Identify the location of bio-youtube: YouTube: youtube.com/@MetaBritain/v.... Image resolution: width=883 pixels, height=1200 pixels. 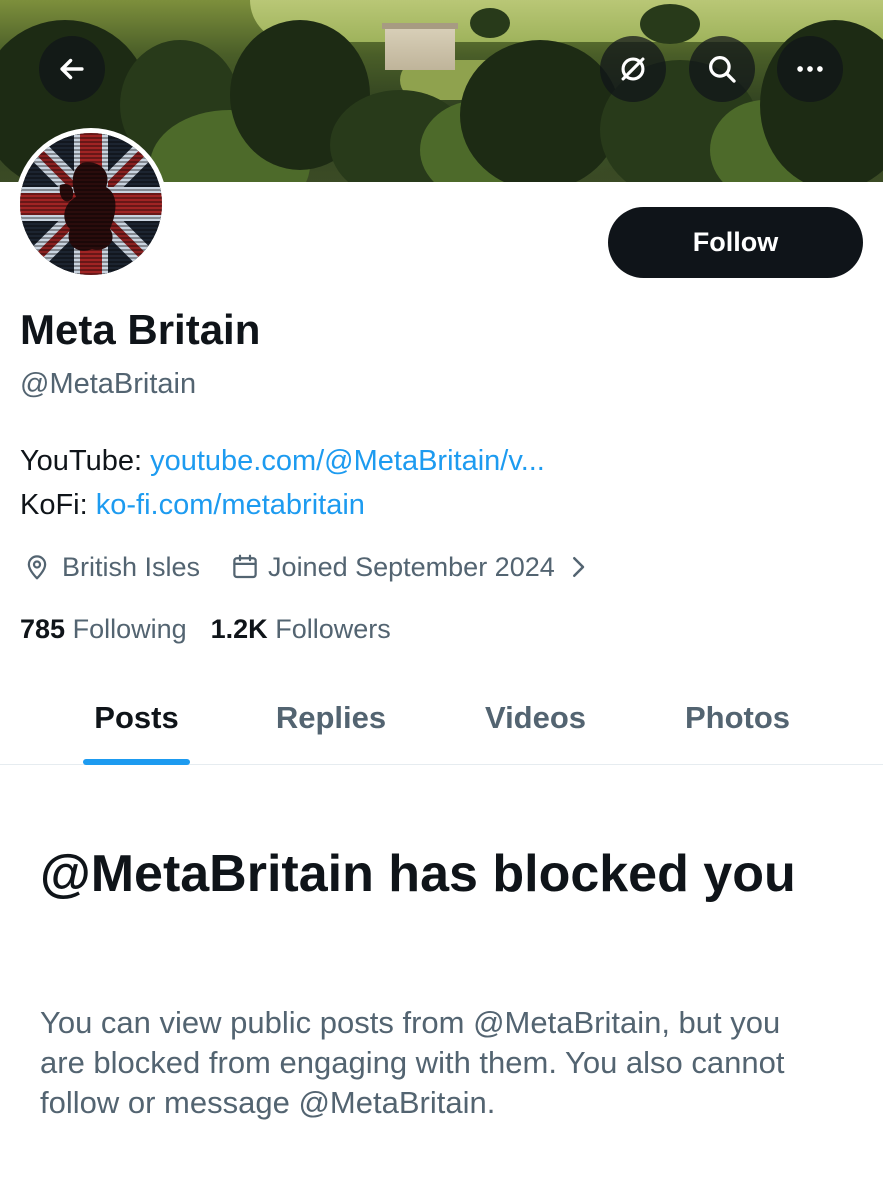
(282, 461).